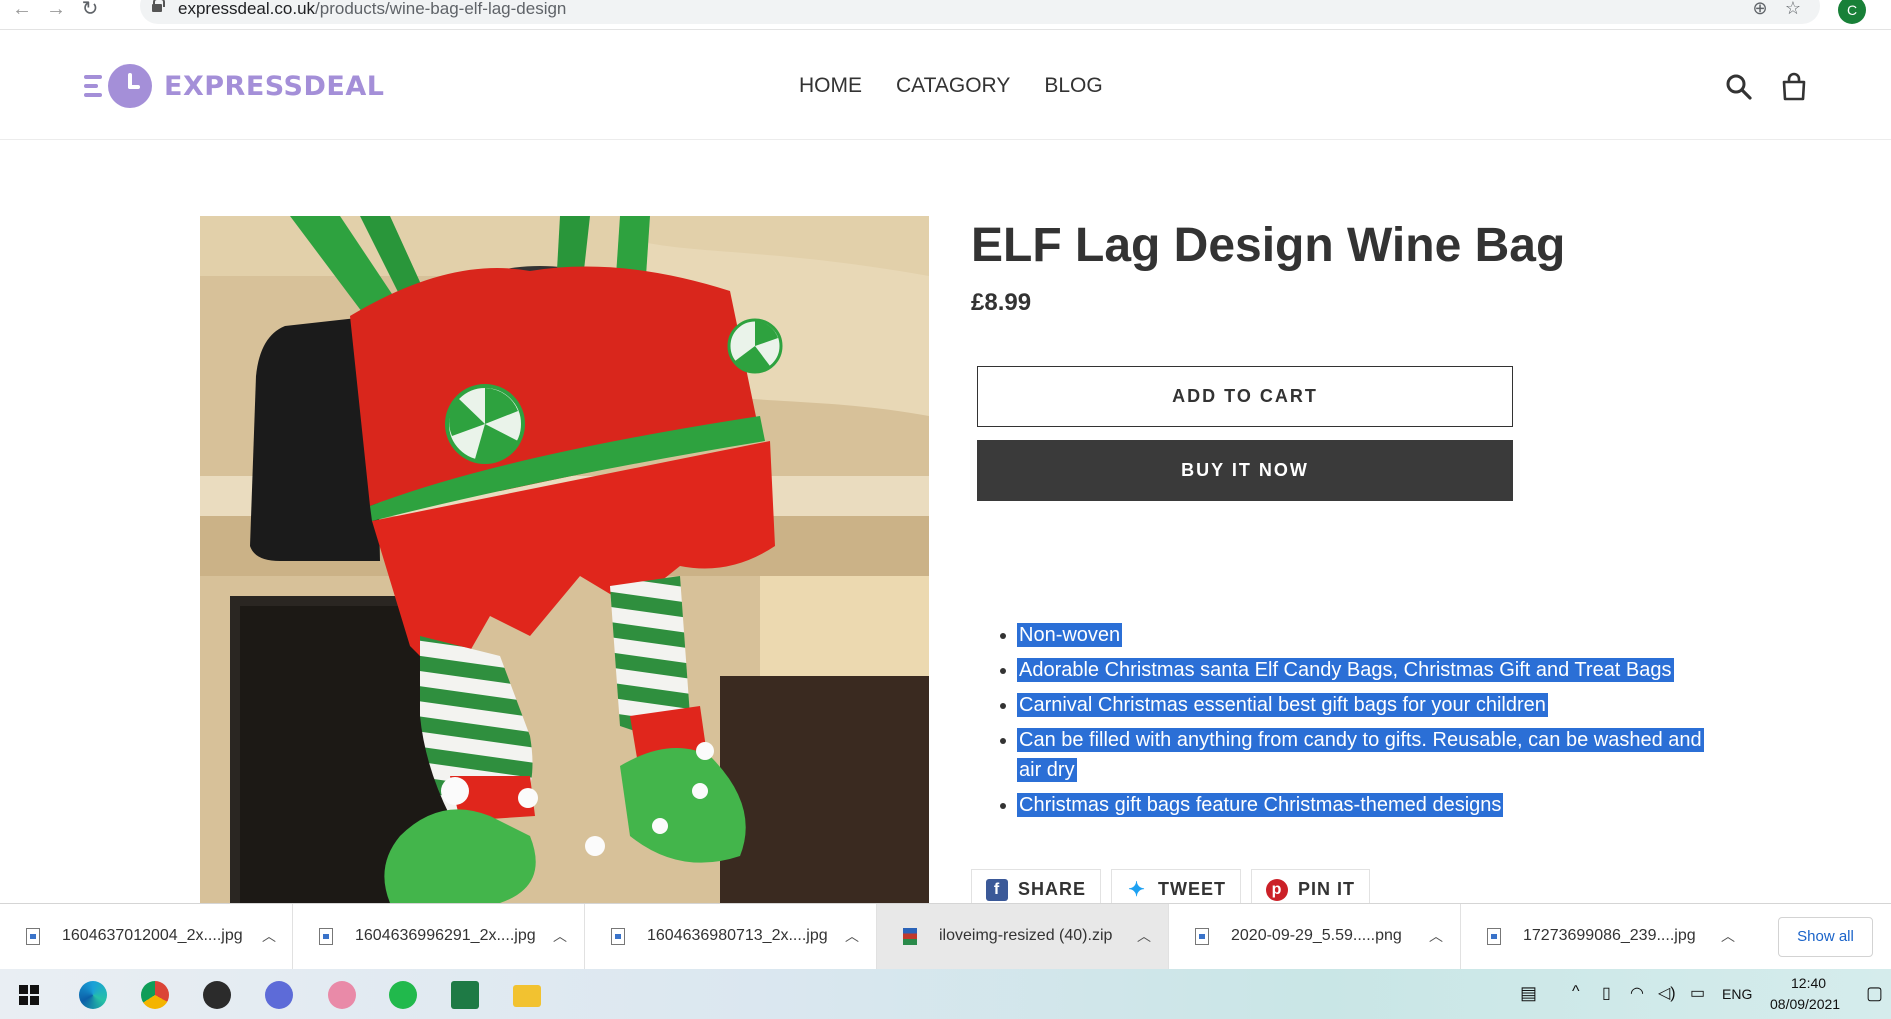 The image size is (1891, 1019). What do you see at coordinates (1073, 86) in the screenshot?
I see `nav-blog: BLOG` at bounding box center [1073, 86].